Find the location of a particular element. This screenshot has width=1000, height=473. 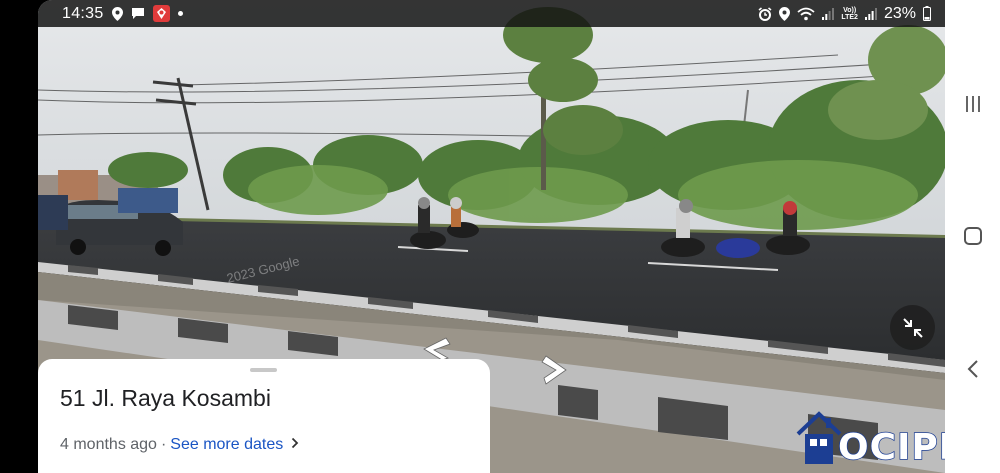

system-nav-bar is located at coordinates (972, 236).